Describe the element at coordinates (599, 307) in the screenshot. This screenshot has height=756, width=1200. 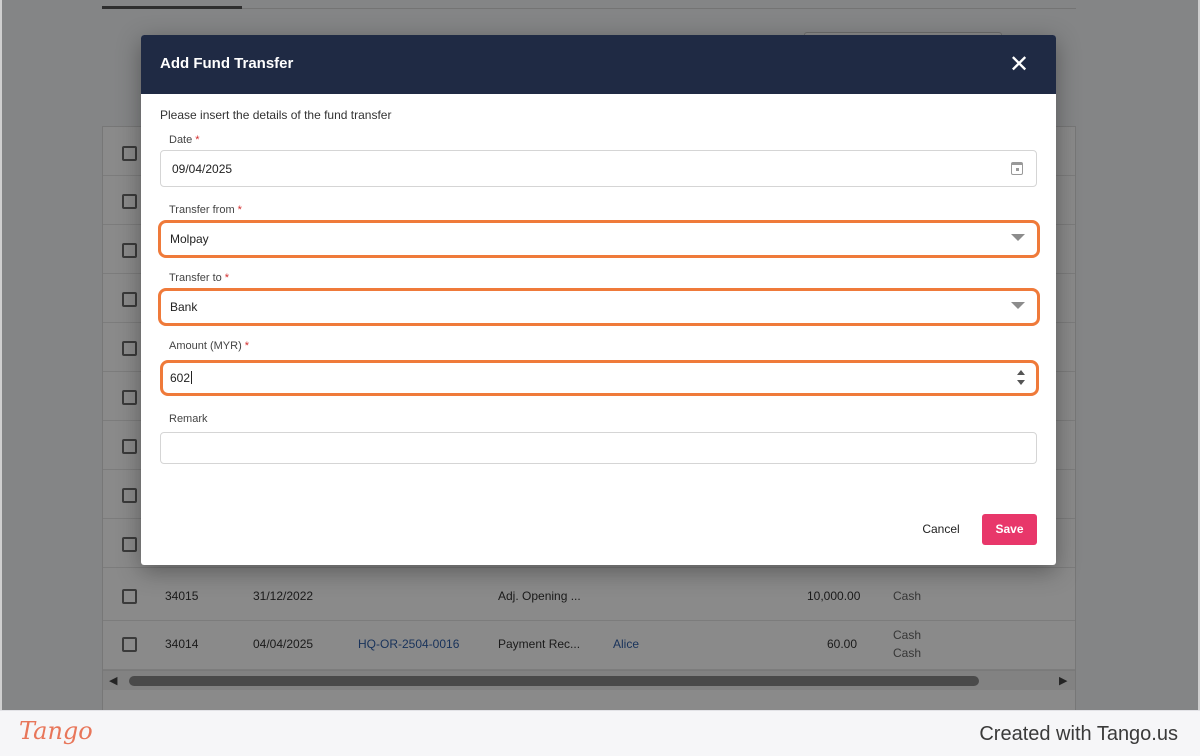
I see `transfer-to-select: Bank` at that location.